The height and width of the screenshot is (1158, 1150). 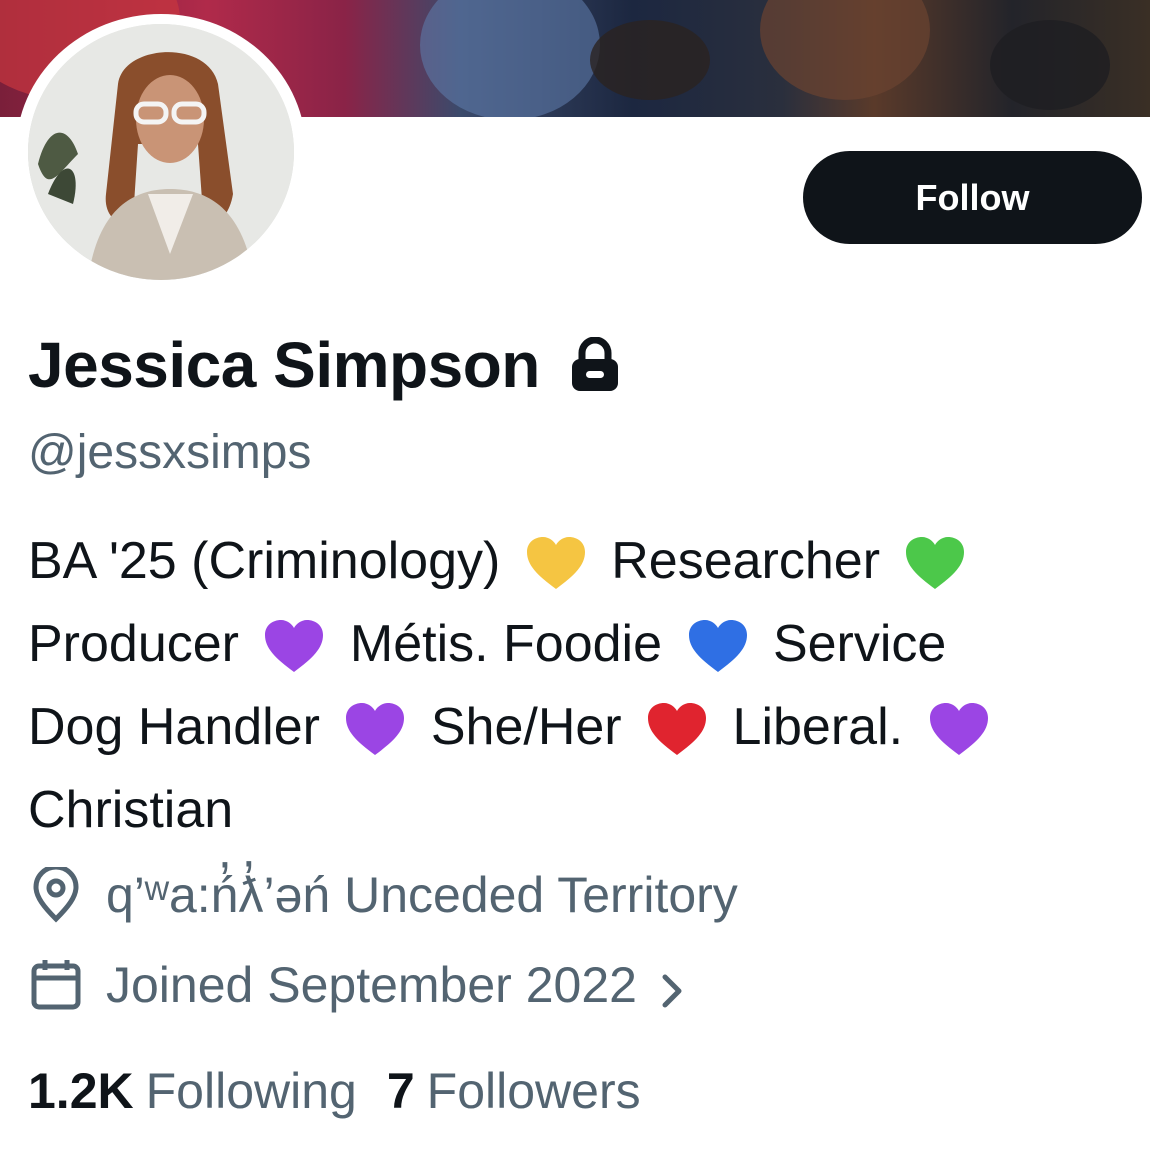 I want to click on green-heart-icon, so click(x=935, y=564).